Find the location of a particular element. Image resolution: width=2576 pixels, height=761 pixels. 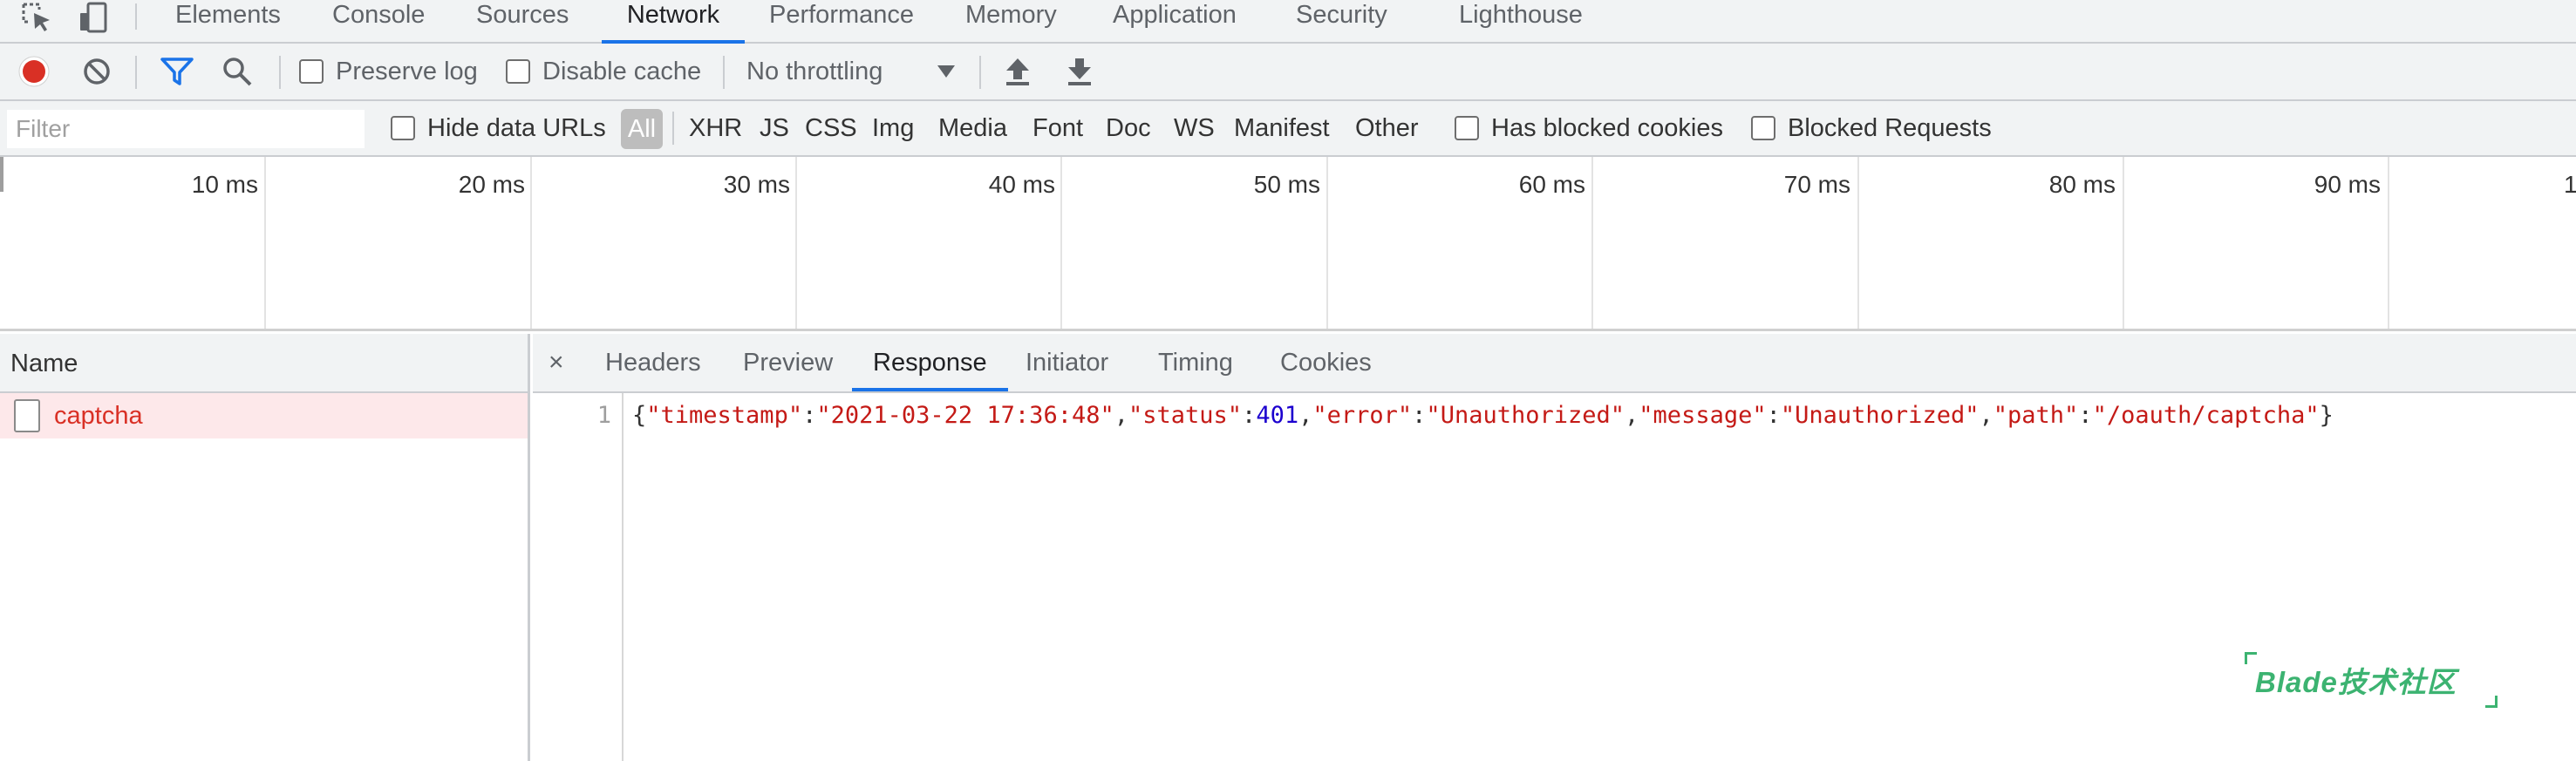

timeline-tick-label: 30 ms is located at coordinates (757, 185).